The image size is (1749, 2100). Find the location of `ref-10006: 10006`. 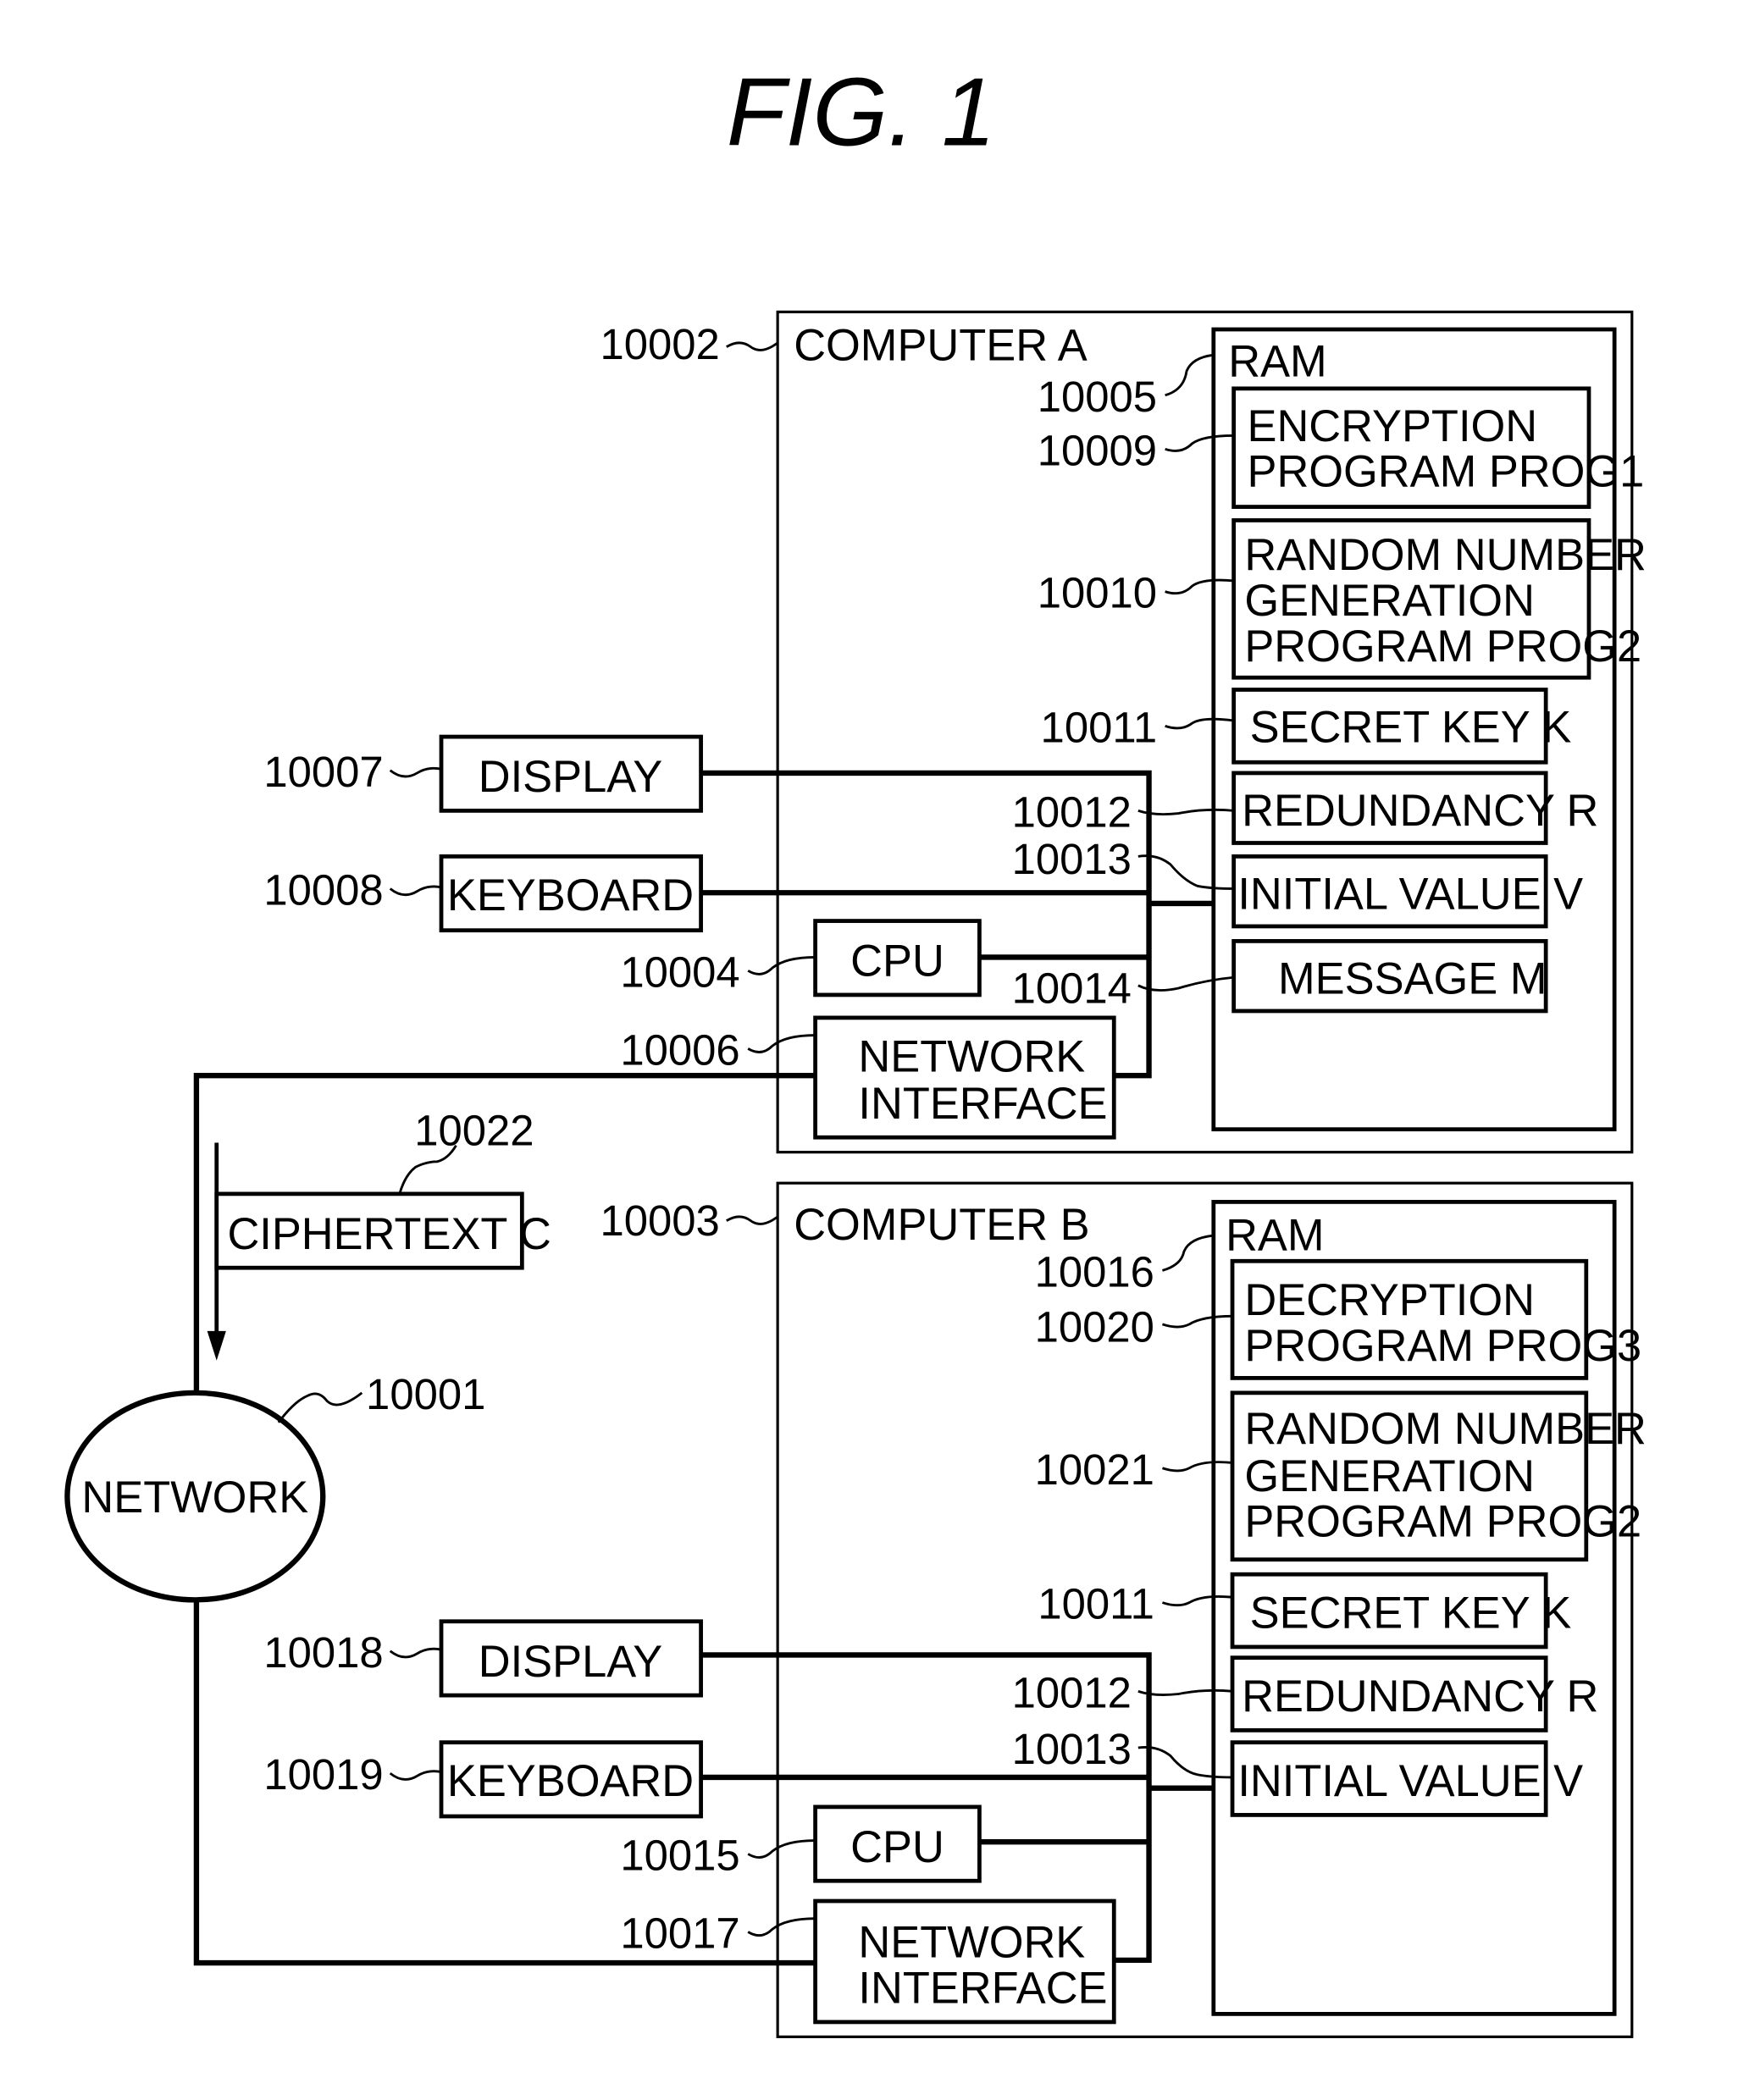

ref-10006: 10006 is located at coordinates (679, 1049).